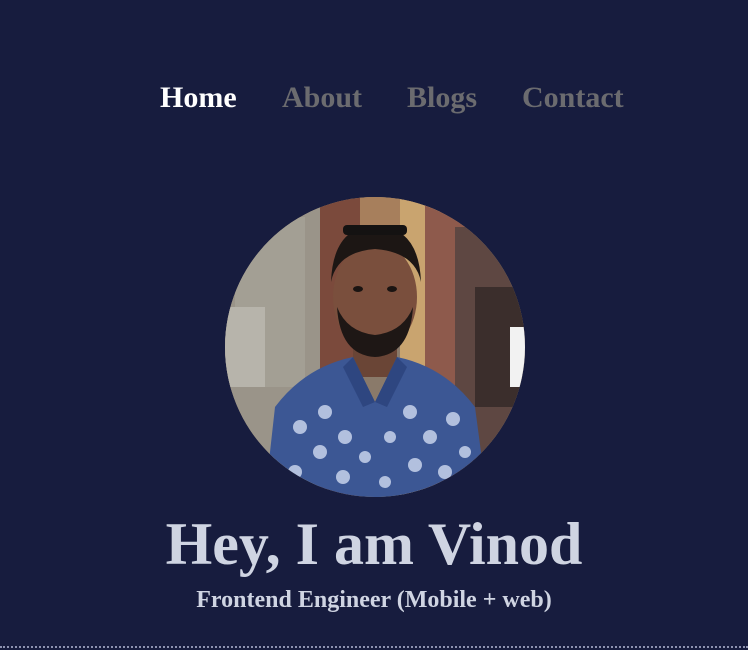 The height and width of the screenshot is (650, 748). I want to click on top-nav: Home About Blogs Contact, so click(374, 98).